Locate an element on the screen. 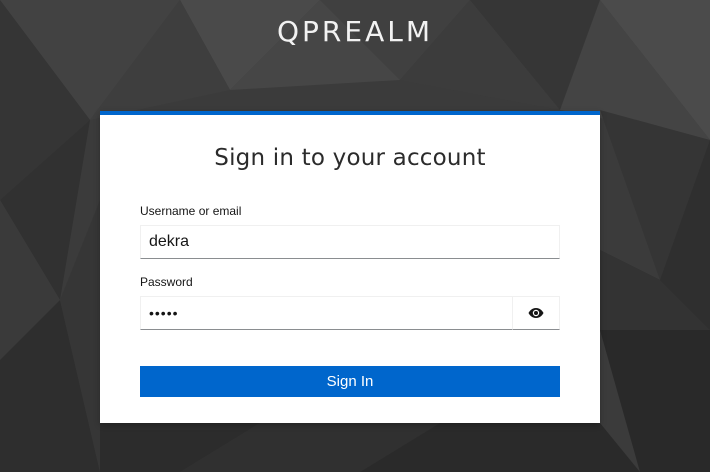 Image resolution: width=710 pixels, height=472 pixels. page-title: Sign in to your account is located at coordinates (350, 158).